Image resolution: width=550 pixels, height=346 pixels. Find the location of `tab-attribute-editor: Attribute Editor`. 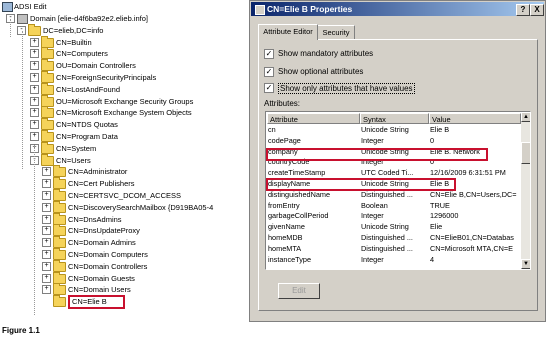

tab-attribute-editor: Attribute Editor is located at coordinates (288, 32).